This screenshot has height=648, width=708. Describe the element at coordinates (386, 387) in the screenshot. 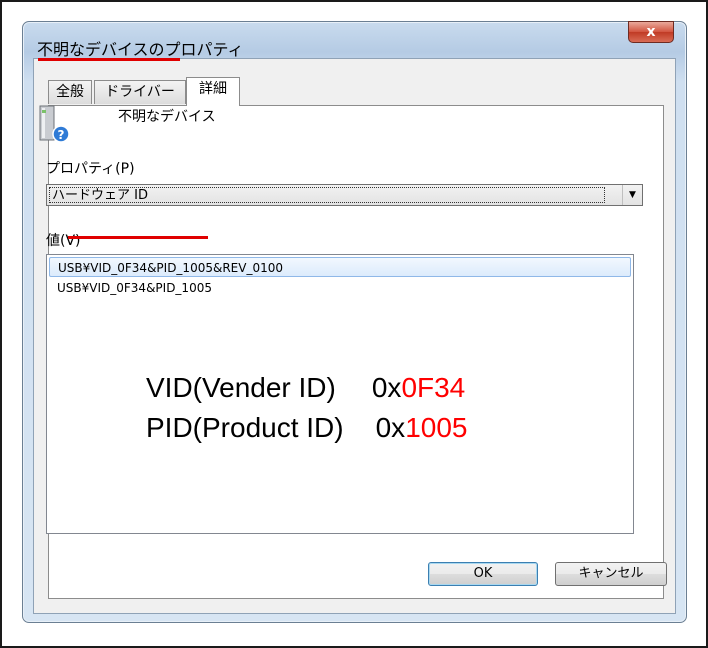

I see `vid-prefix: 0x` at that location.